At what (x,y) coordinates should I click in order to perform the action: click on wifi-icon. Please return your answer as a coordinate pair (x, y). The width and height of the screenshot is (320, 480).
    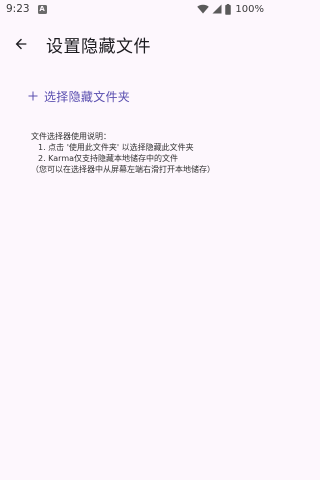
    Looking at the image, I should click on (203, 9).